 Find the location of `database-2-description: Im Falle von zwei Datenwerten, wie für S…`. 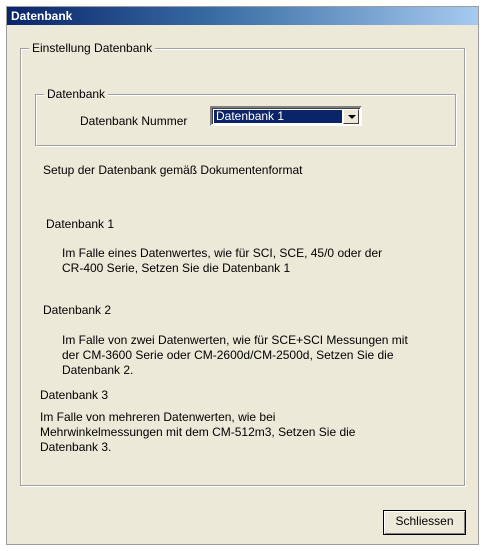

database-2-description: Im Falle von zwei Datenwerten, wie für S… is located at coordinates (235, 355).